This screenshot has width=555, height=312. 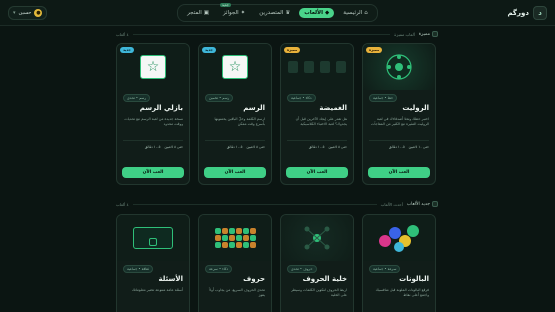 What do you see at coordinates (219, 98) in the screenshot?
I see `game-meta: رسم • تخمين` at bounding box center [219, 98].